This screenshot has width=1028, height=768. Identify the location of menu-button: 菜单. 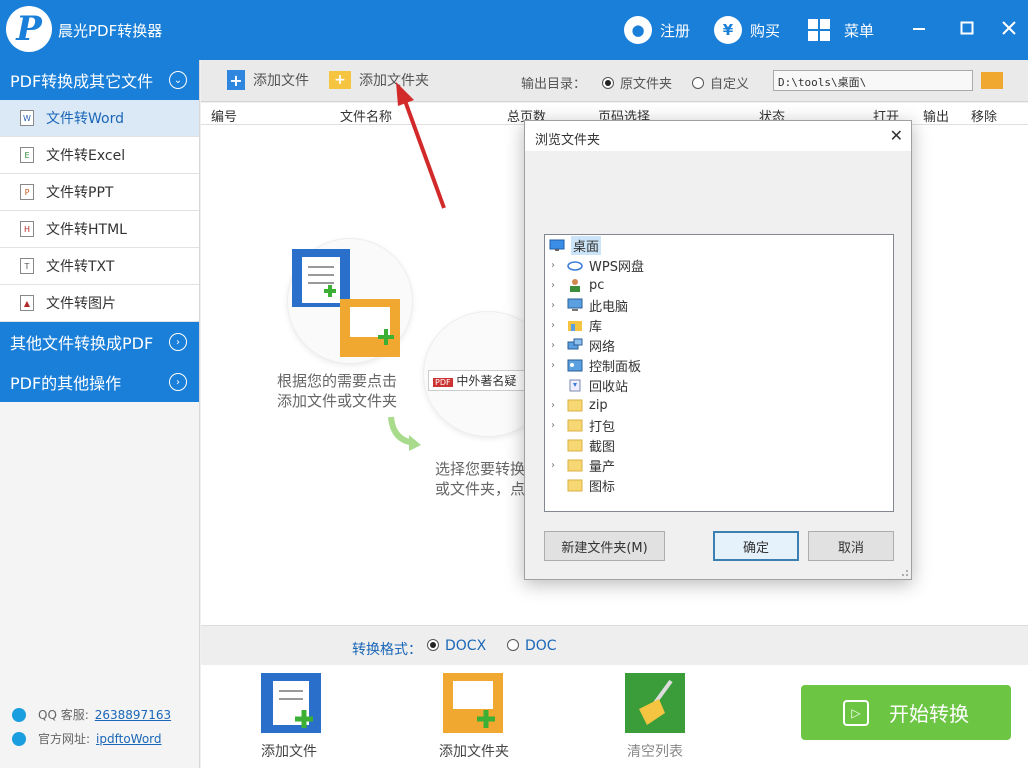
(841, 30).